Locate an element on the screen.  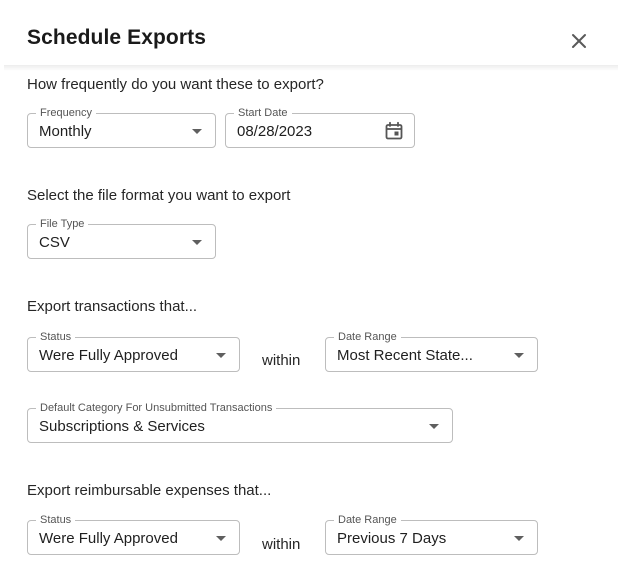
close-icon is located at coordinates (579, 41).